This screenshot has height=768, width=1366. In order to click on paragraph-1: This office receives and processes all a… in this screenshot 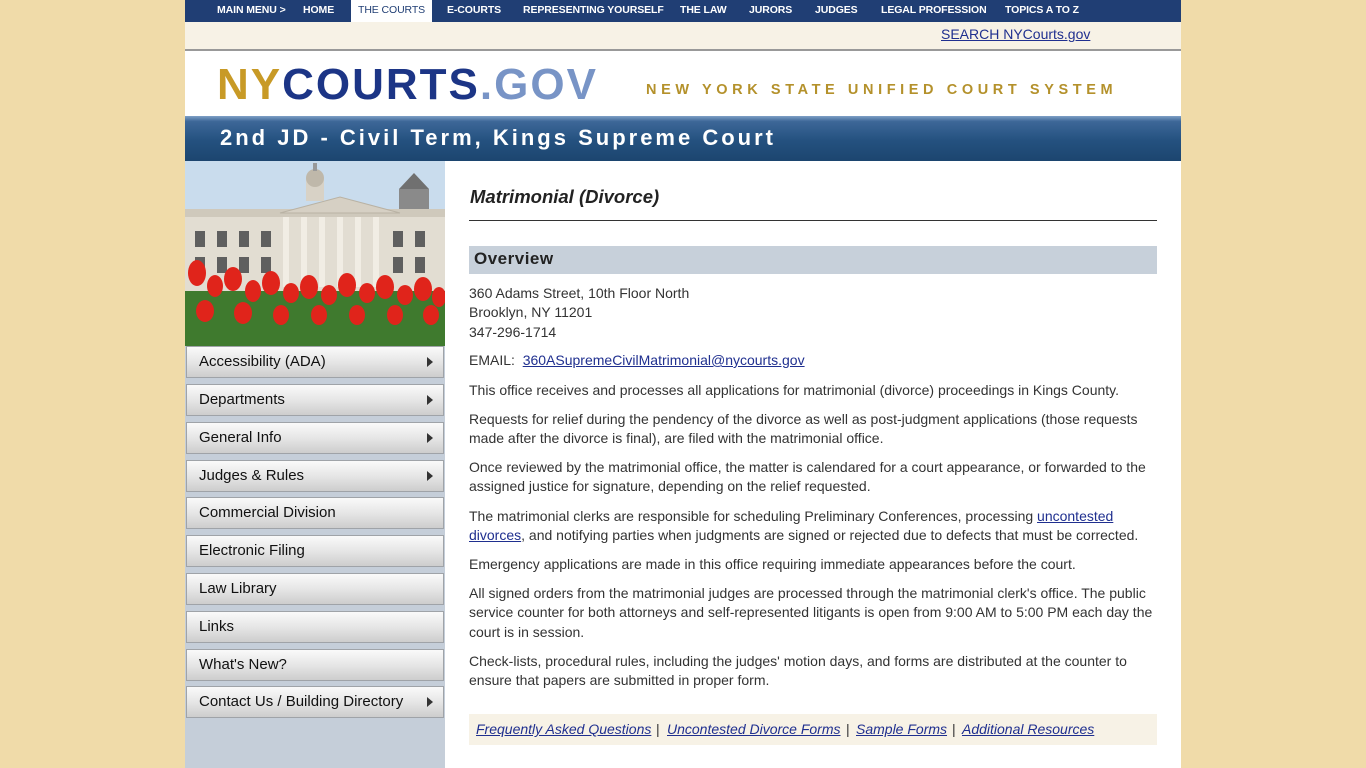, I will do `click(794, 390)`.